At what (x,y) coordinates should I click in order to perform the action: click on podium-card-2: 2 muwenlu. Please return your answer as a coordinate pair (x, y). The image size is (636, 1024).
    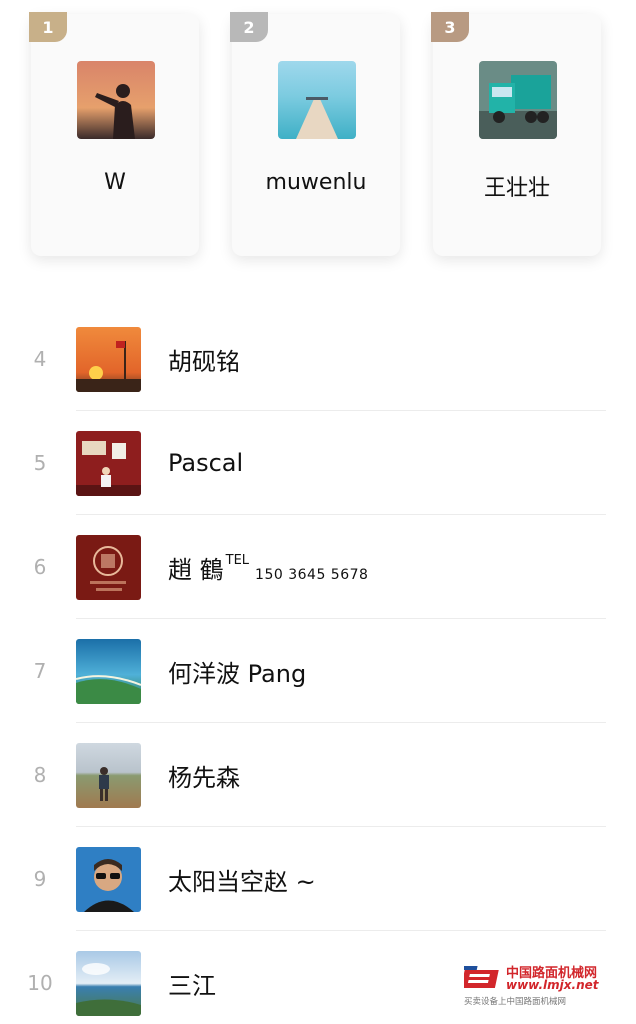
    Looking at the image, I should click on (315, 134).